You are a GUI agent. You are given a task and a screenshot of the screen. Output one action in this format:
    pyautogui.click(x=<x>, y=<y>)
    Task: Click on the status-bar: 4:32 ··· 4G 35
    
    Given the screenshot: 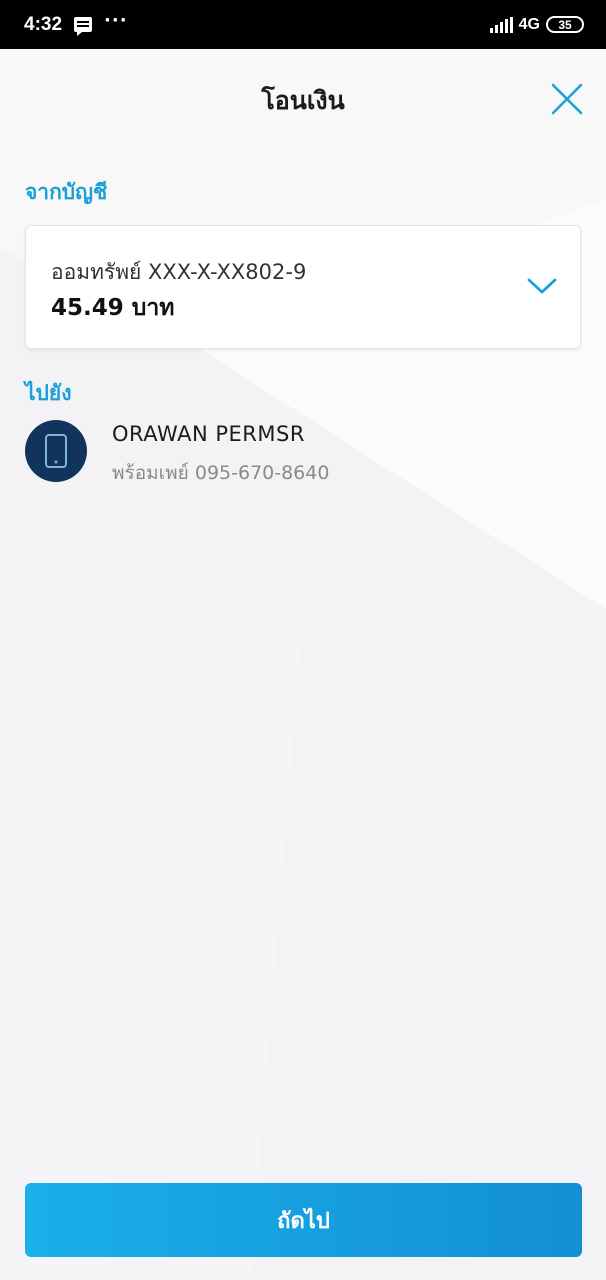 What is the action you would take?
    pyautogui.click(x=303, y=24)
    